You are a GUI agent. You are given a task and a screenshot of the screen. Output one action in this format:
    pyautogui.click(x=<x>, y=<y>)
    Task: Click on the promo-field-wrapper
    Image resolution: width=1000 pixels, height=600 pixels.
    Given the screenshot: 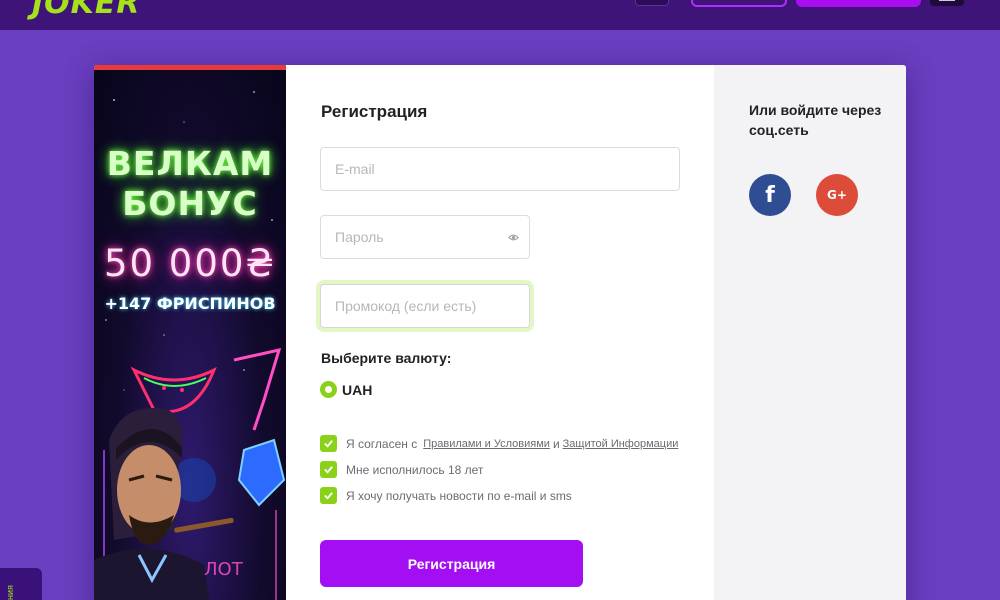 What is the action you would take?
    pyautogui.click(x=425, y=306)
    